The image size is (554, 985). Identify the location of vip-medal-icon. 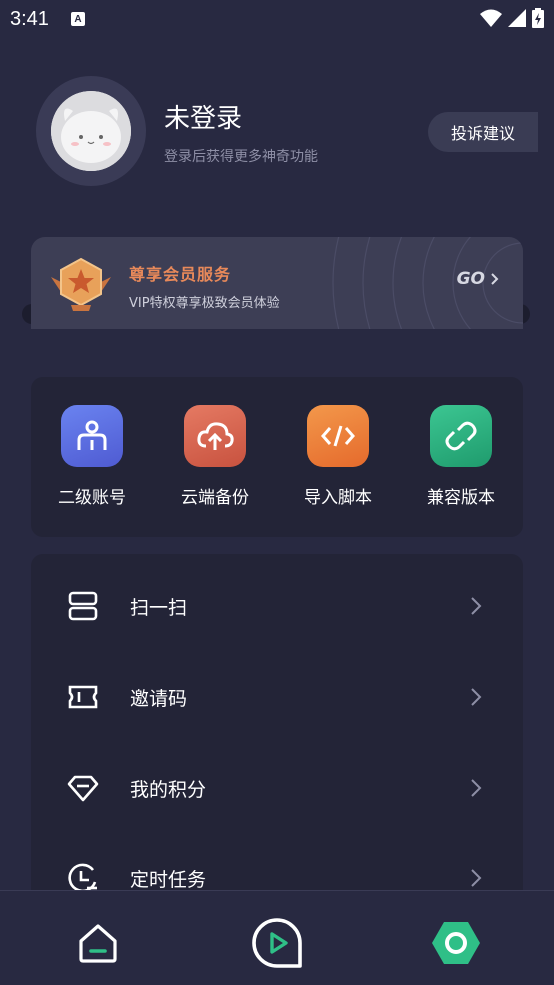
(81, 284).